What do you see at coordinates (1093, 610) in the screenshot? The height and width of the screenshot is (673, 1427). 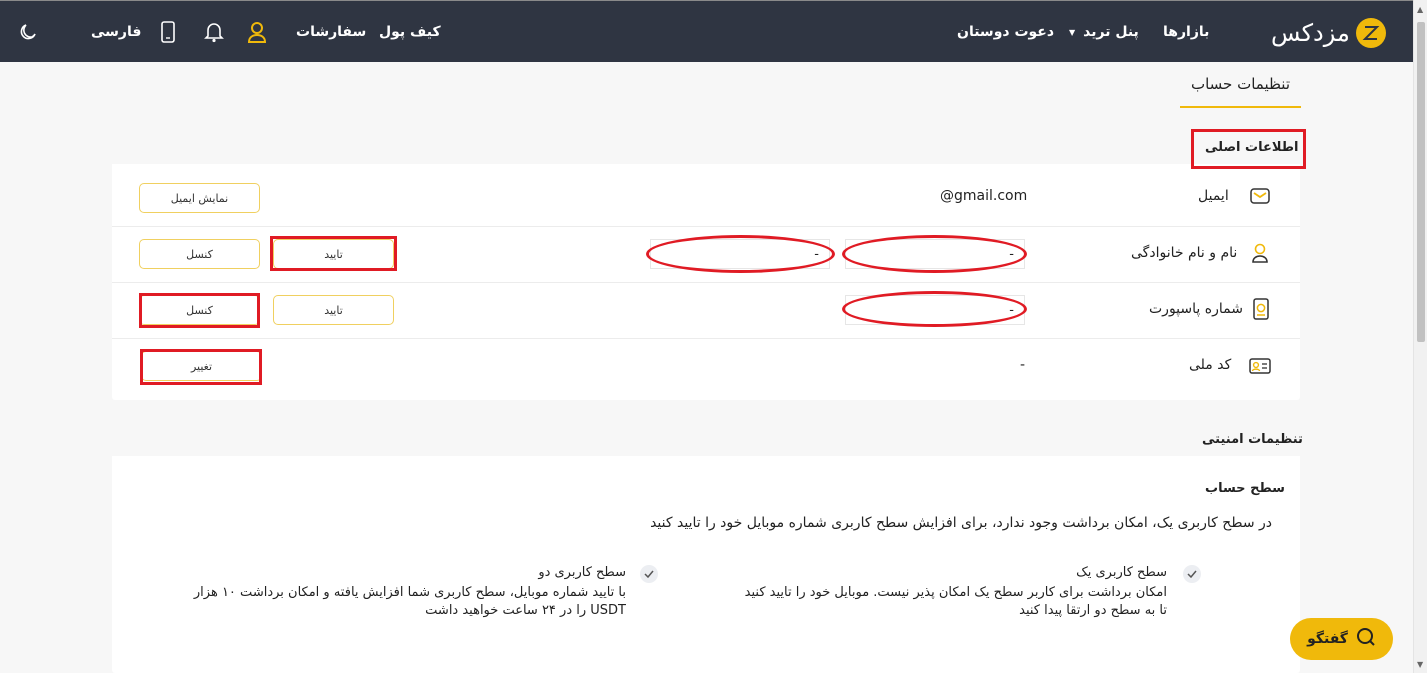 I see `level-one-line2: تا به سطح دو ارتقا پیدا کنید` at bounding box center [1093, 610].